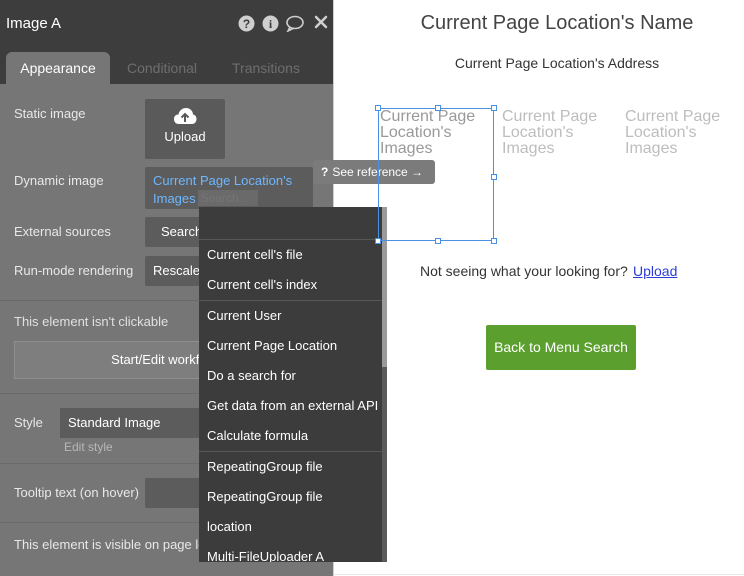 This screenshot has width=744, height=576. Describe the element at coordinates (557, 23) in the screenshot. I see `page-location-name: Current Page Location's Name` at that location.